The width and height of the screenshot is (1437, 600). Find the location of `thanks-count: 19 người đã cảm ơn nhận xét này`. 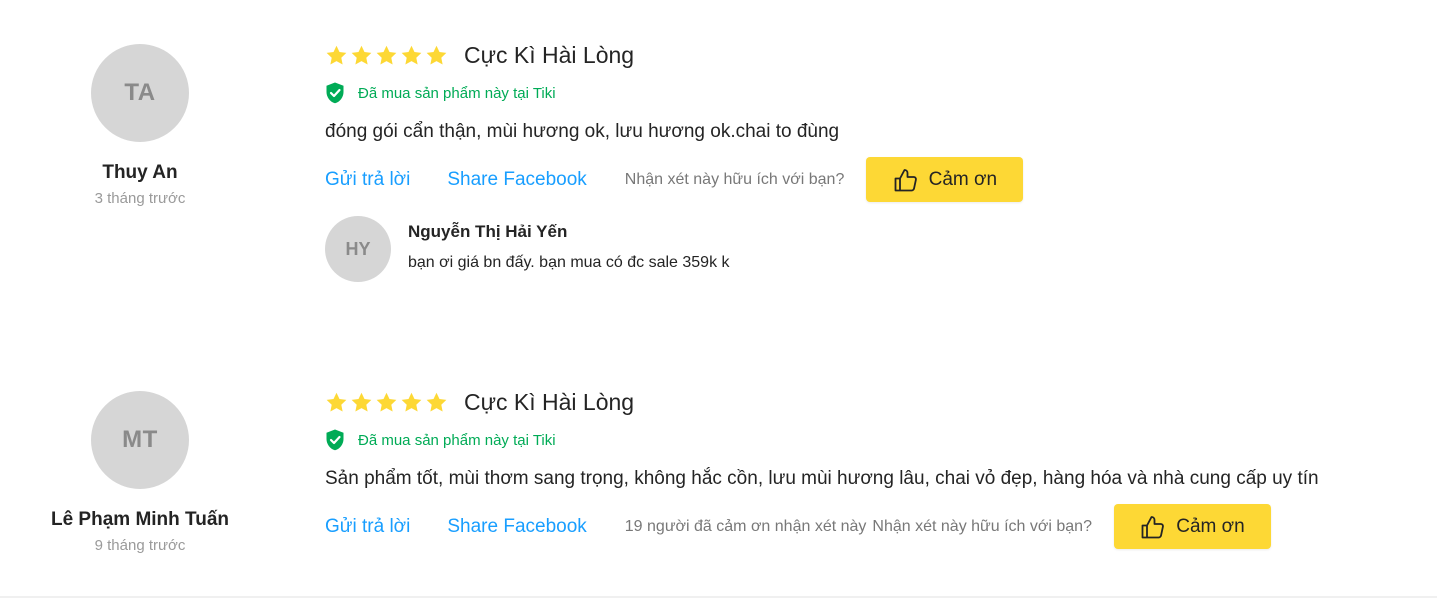

thanks-count: 19 người đã cảm ơn nhận xét này is located at coordinates (745, 526).